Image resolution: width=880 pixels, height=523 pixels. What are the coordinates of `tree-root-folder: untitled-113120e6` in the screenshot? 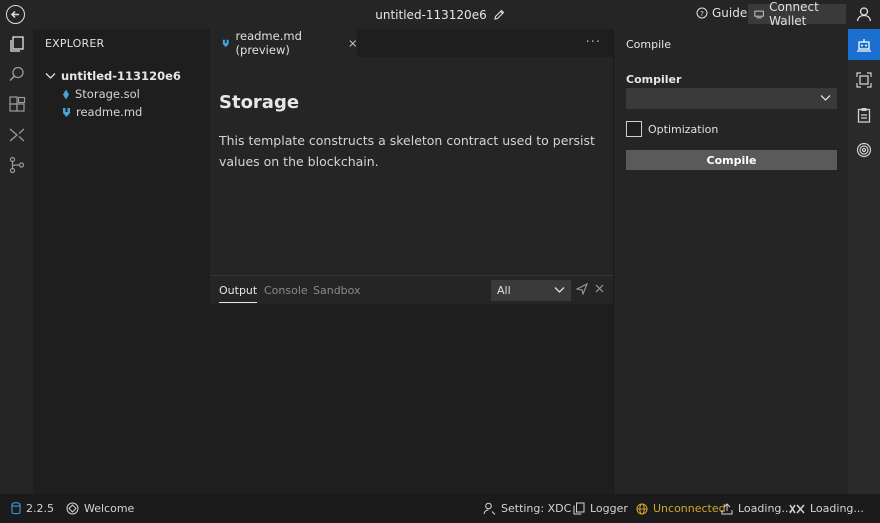 It's located at (113, 76).